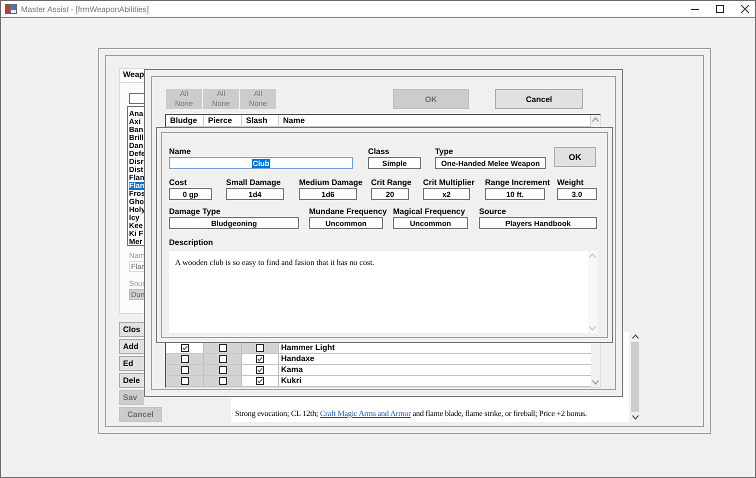  What do you see at coordinates (131, 329) in the screenshot?
I see `form-button: Clos` at bounding box center [131, 329].